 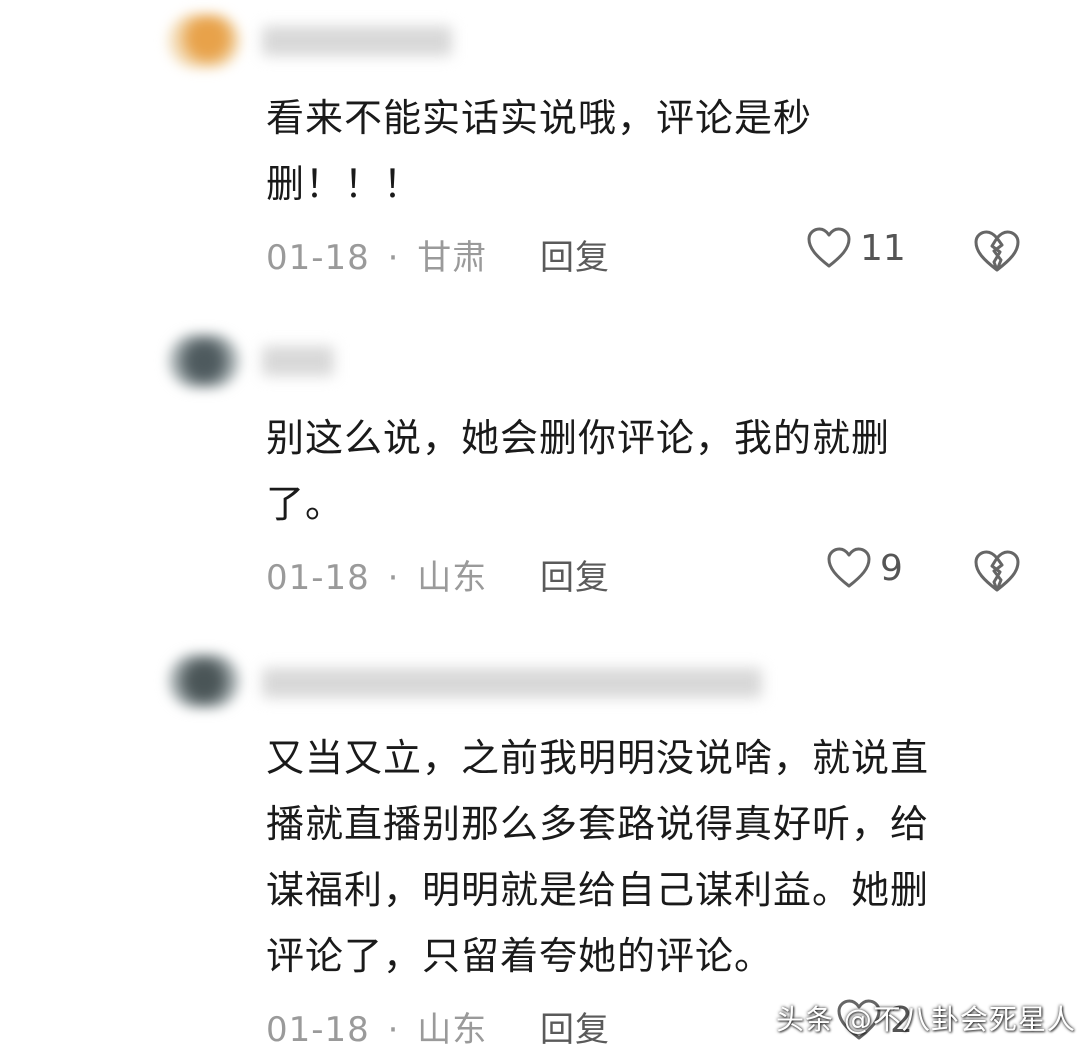 What do you see at coordinates (926, 1019) in the screenshot?
I see `watermark: 头条 @不八卦会死星人` at bounding box center [926, 1019].